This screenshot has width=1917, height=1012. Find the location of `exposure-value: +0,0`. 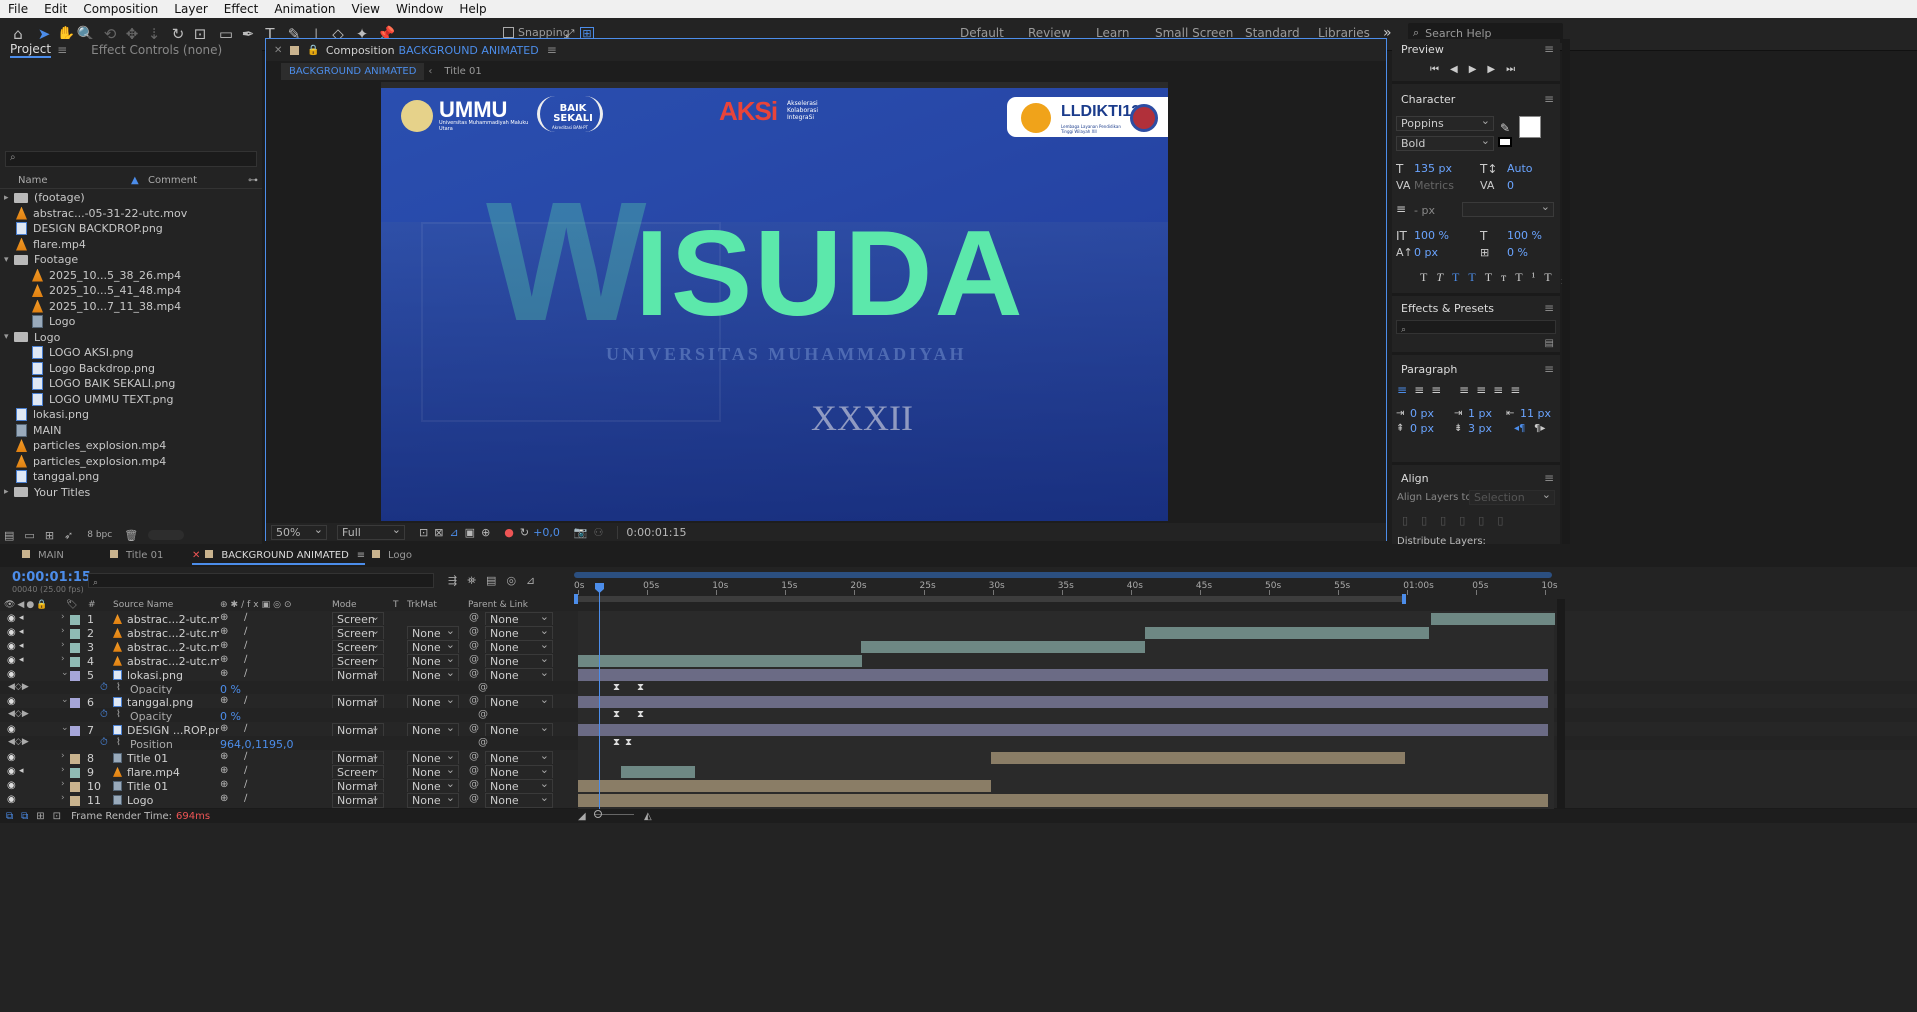

exposure-value: +0,0 is located at coordinates (546, 532).